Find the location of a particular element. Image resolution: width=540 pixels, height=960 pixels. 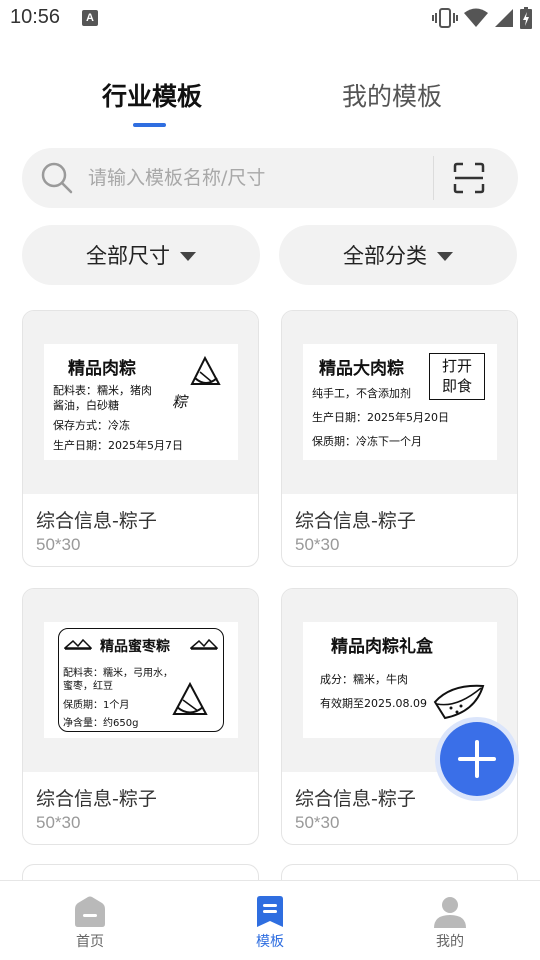

search-bar is located at coordinates (270, 178).